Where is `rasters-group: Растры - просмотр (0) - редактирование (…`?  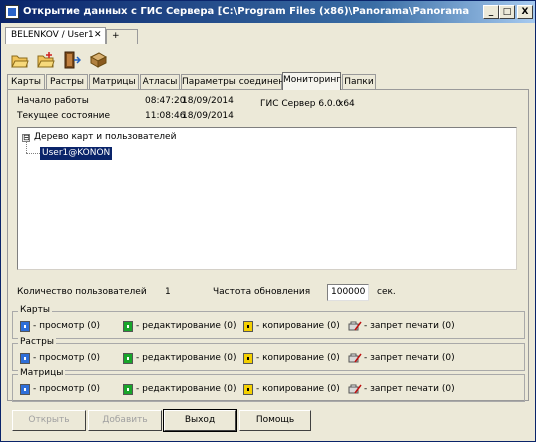
rasters-group: Растры - просмотр (0) - редактирование (… is located at coordinates (268, 354).